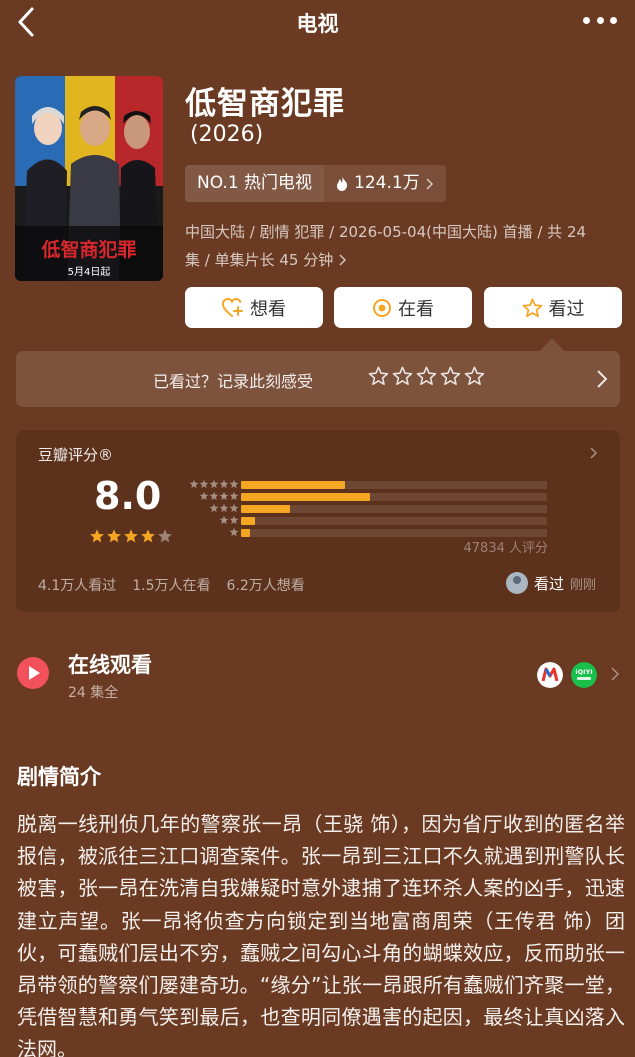  I want to click on poster: 低智商犯罪 5月4日起, so click(89, 178).